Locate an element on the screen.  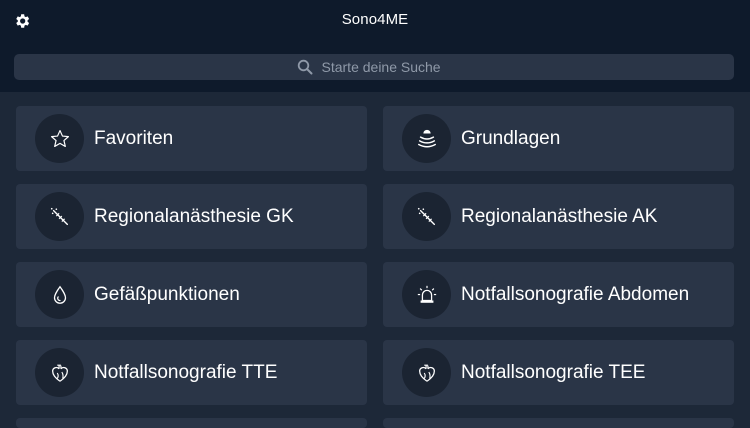
category-label: Notfallsonografie TTE is located at coordinates (186, 372).